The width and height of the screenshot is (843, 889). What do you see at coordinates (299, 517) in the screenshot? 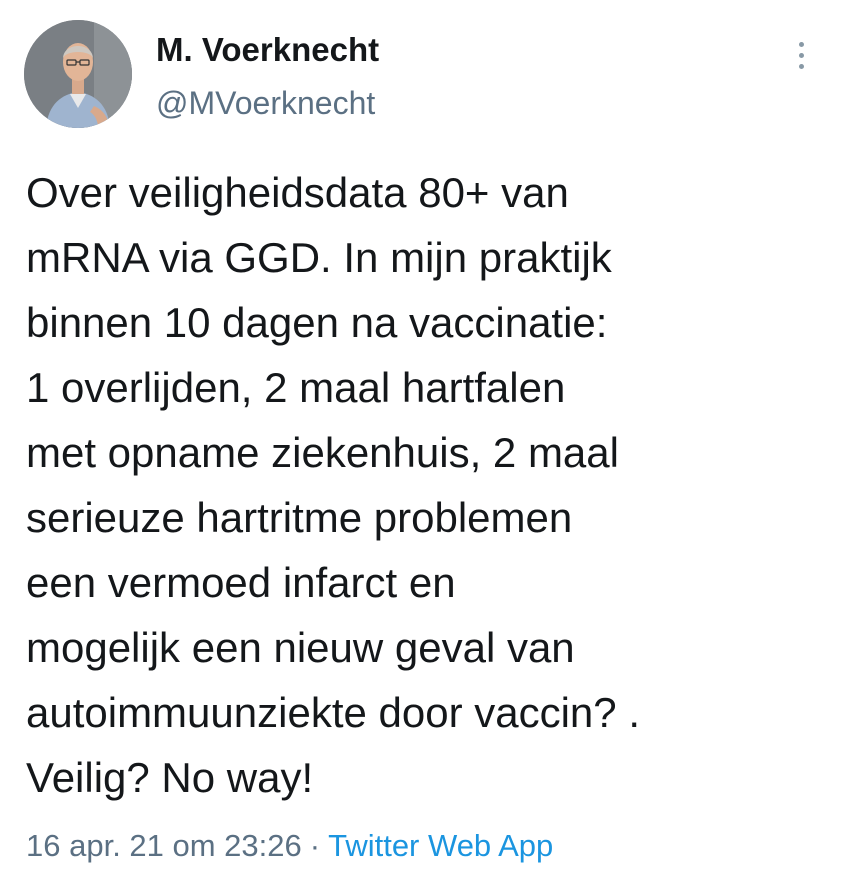
I see `tweet-line: serieuze hartritme problemen` at bounding box center [299, 517].